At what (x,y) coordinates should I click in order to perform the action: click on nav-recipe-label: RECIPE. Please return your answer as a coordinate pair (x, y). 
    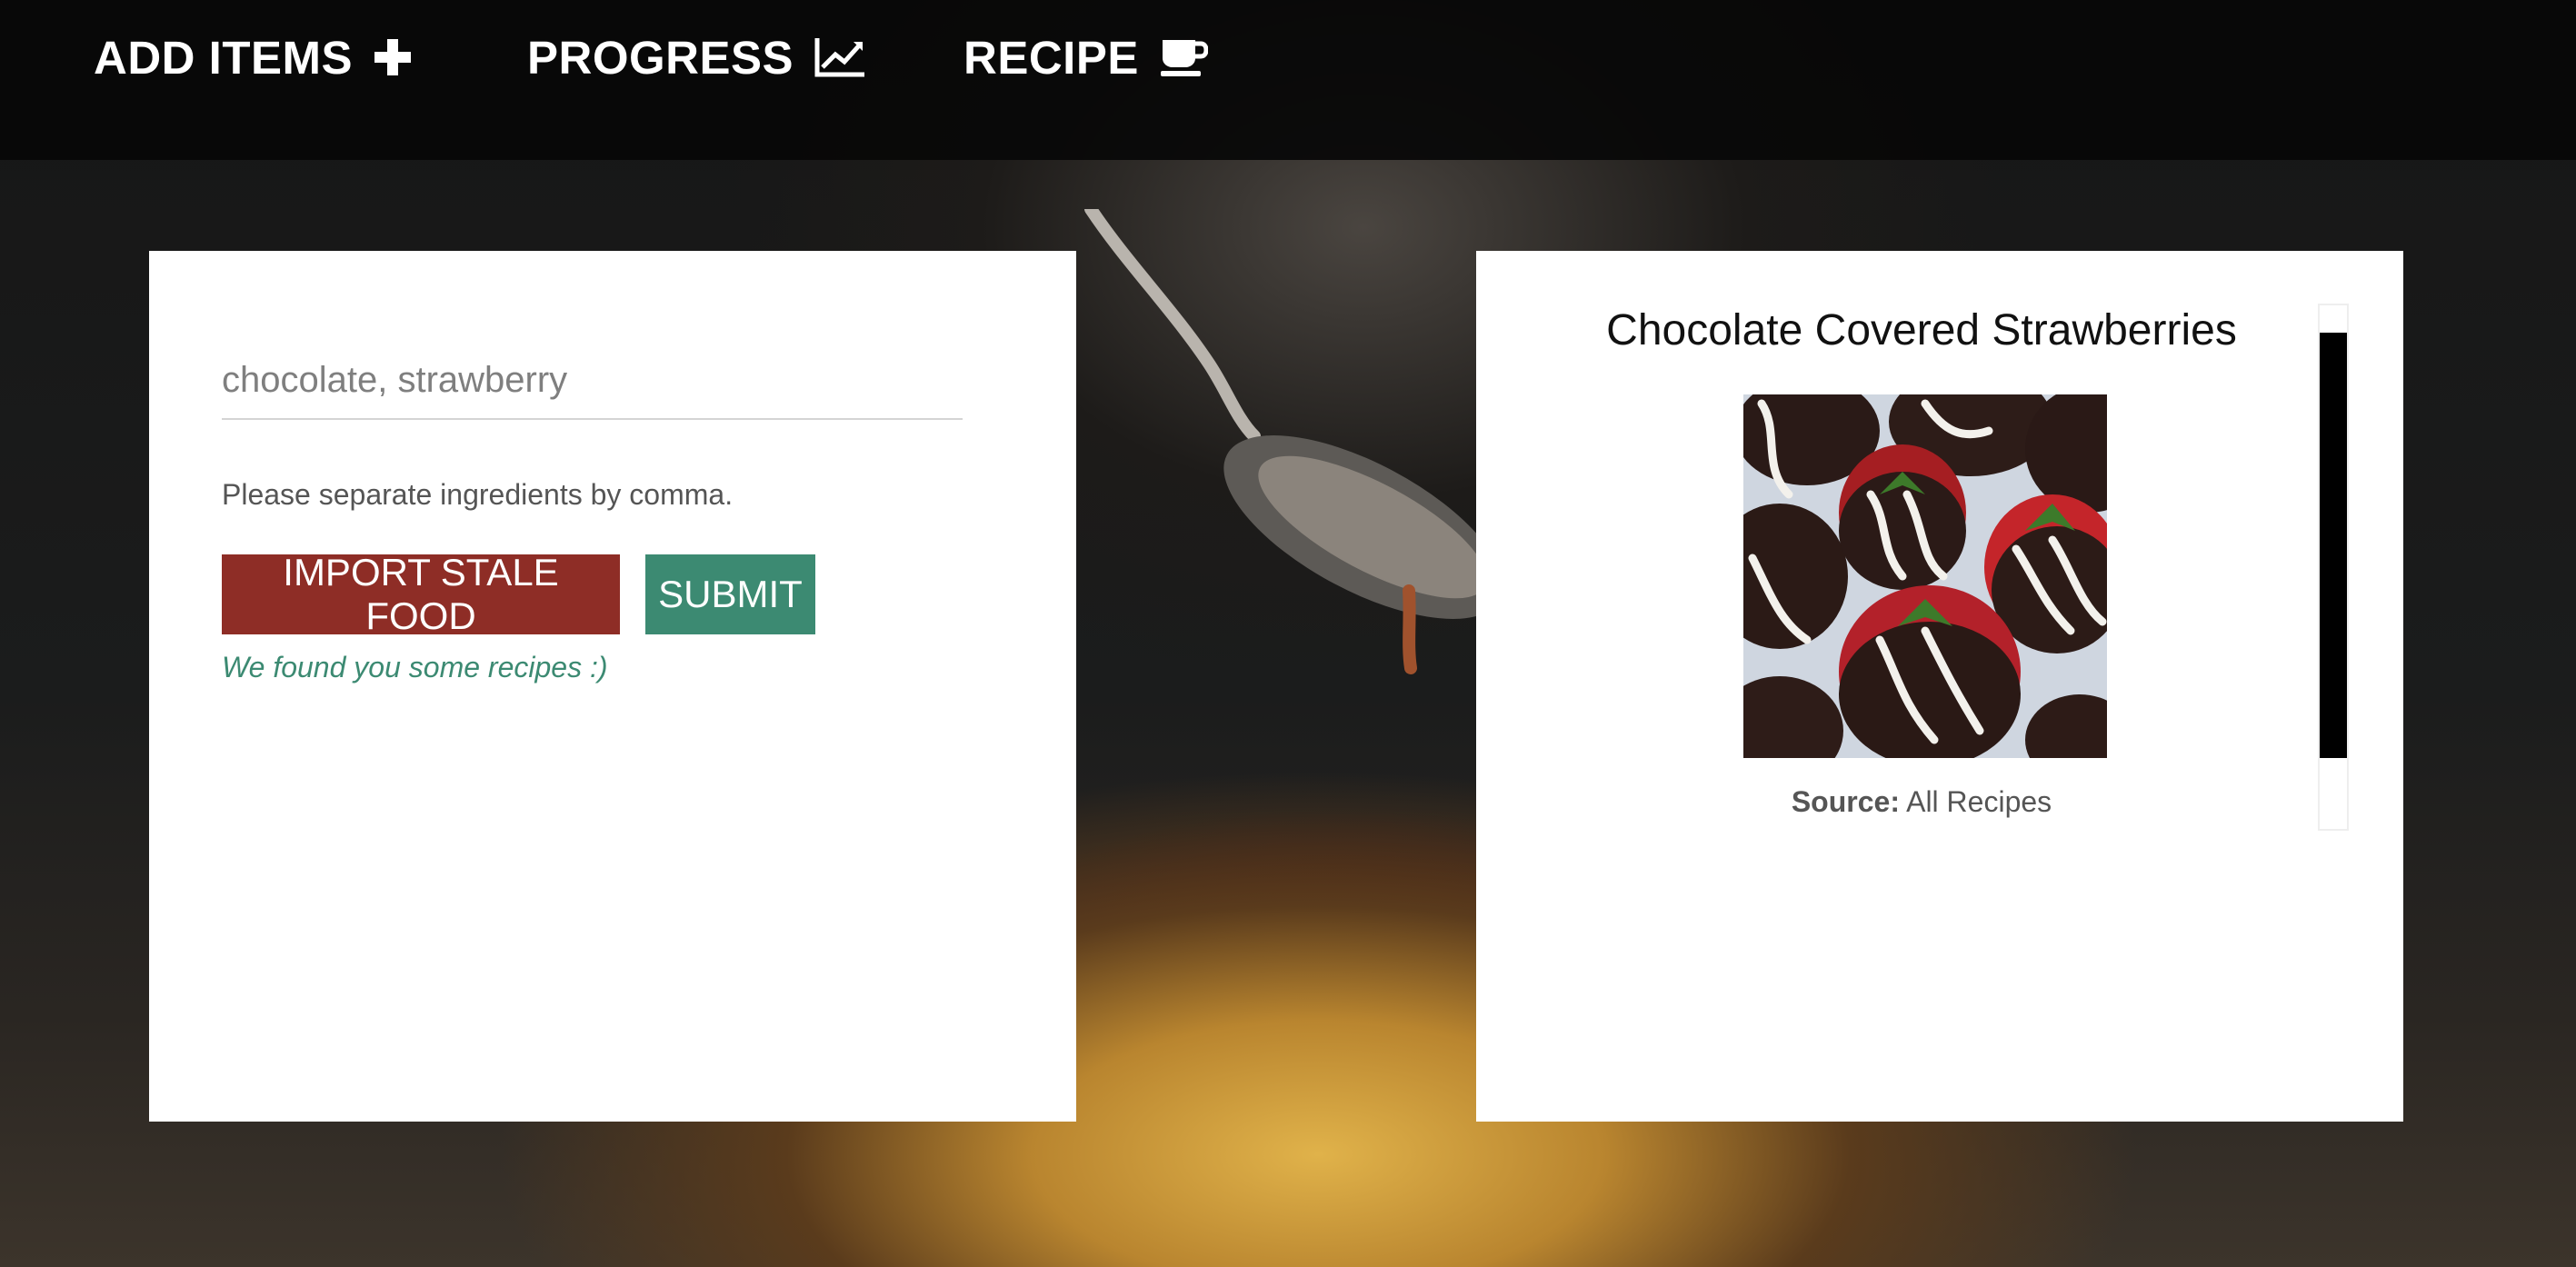
    Looking at the image, I should click on (1051, 58).